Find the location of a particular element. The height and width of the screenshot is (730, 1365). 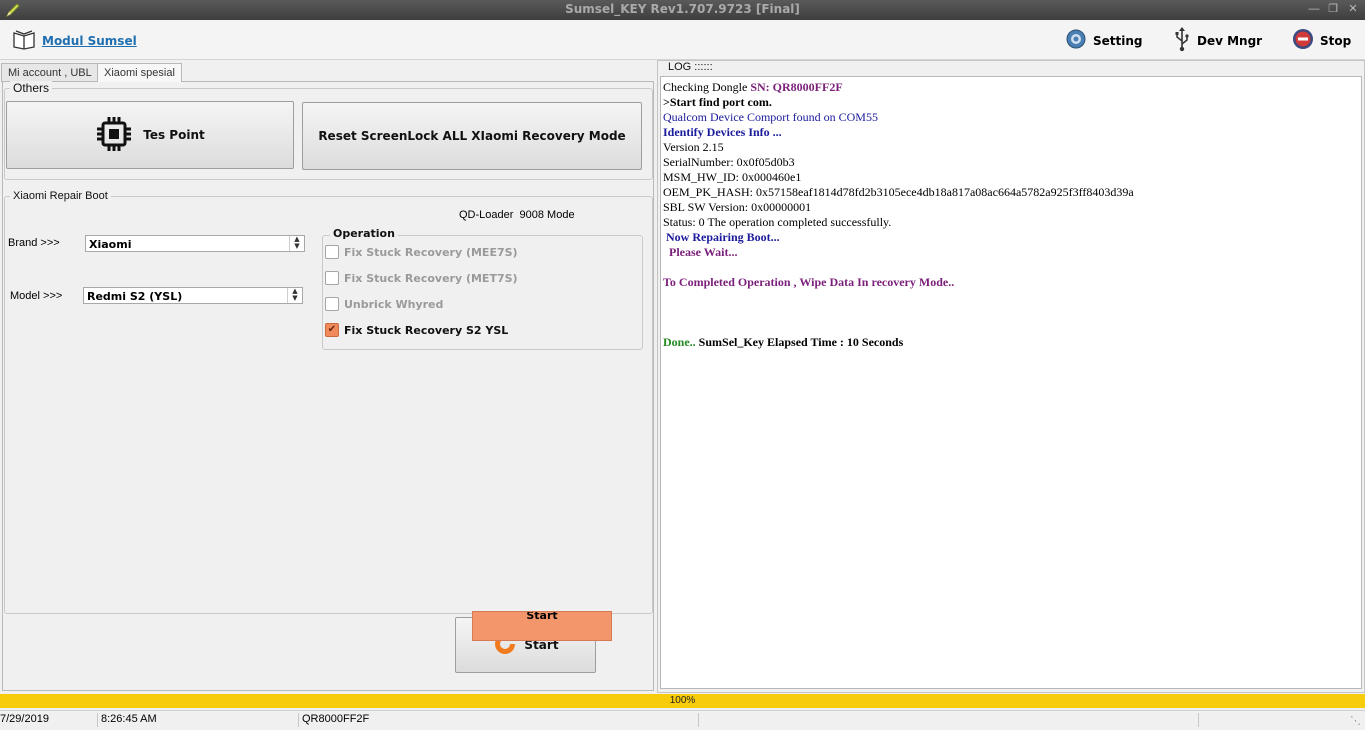

log-done: Done.. is located at coordinates (681, 342).